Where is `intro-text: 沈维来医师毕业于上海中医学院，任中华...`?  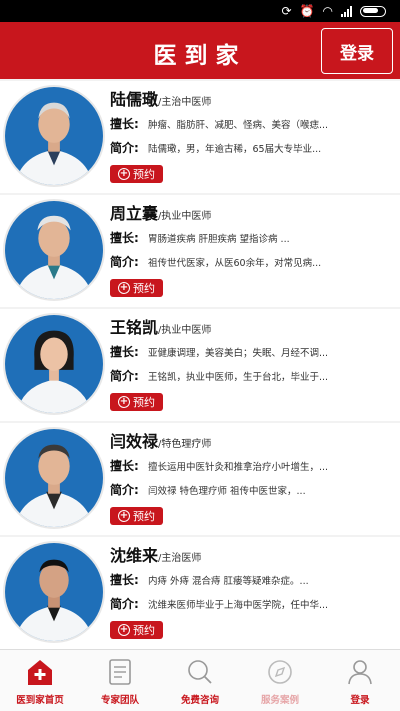
intro-text: 沈维来医师毕业于上海中医学院，任中华... is located at coordinates (238, 605).